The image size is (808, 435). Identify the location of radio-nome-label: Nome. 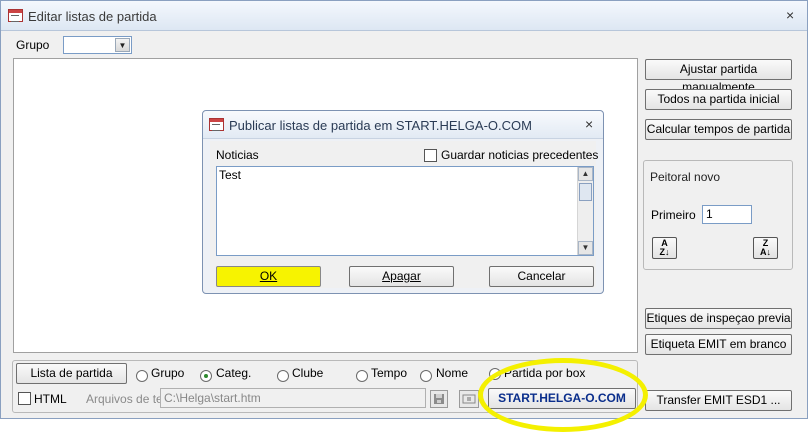
(452, 373).